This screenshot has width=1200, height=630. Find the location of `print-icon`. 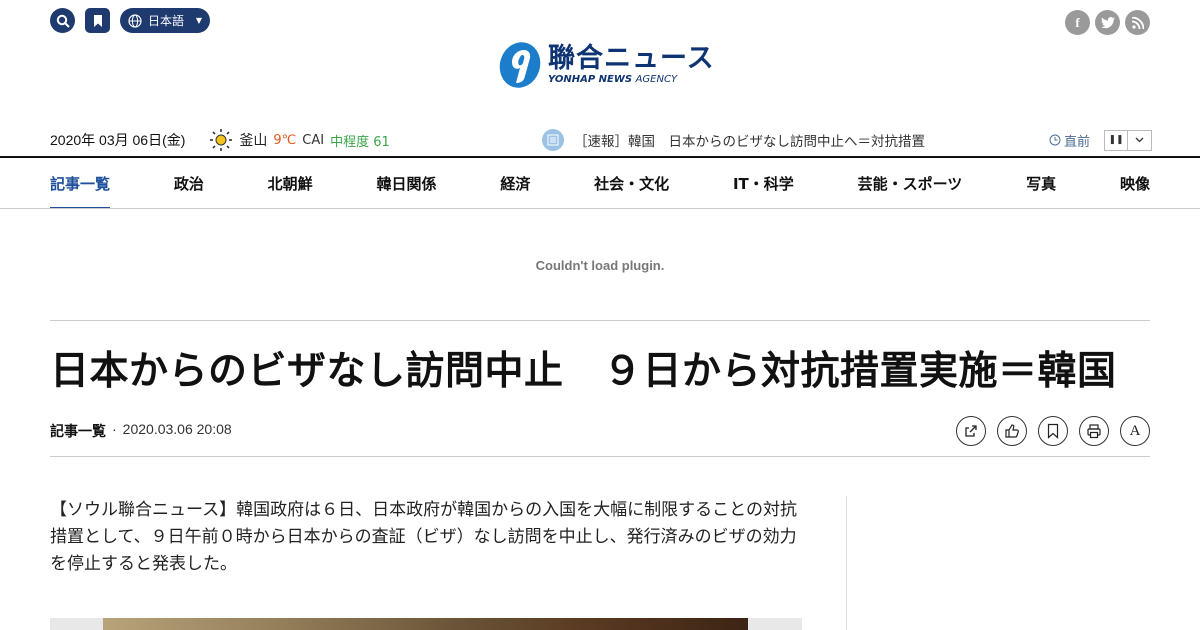

print-icon is located at coordinates (1094, 431).